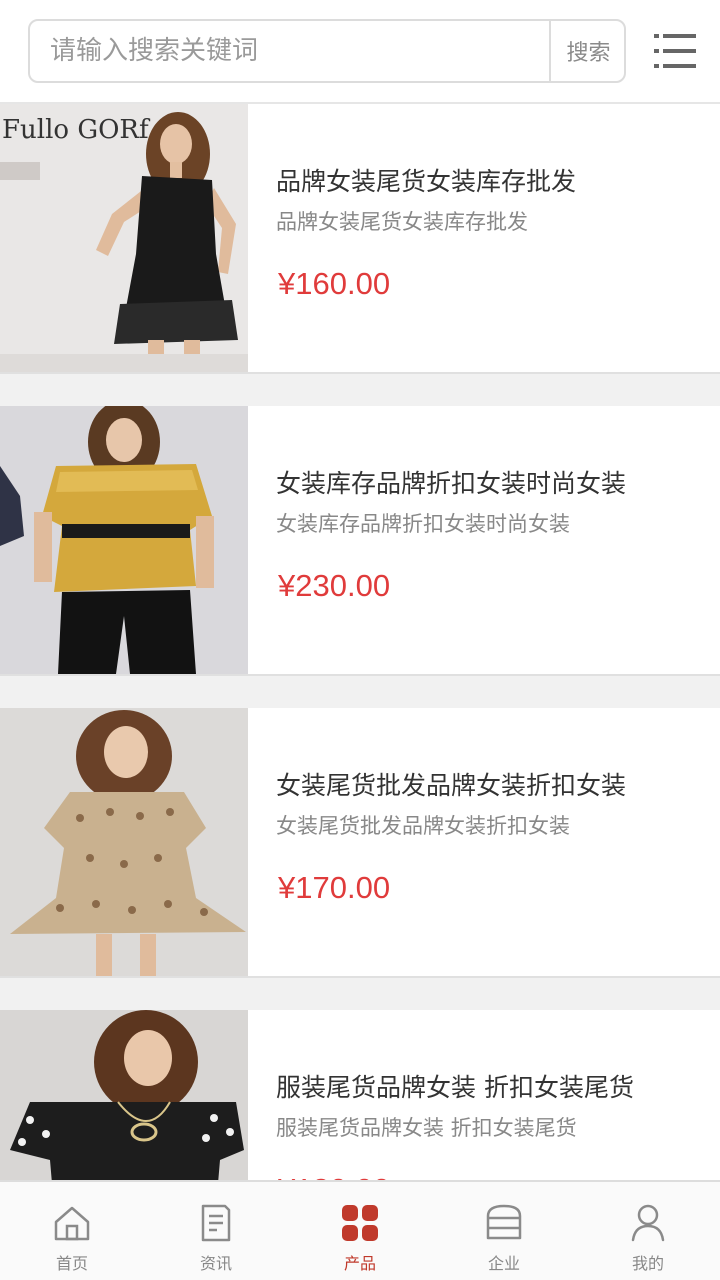 The width and height of the screenshot is (720, 1280). I want to click on product-info: 品牌女装尾货女装库存批发 品牌女装尾货女装库存批发 ¥160.00, so click(491, 238).